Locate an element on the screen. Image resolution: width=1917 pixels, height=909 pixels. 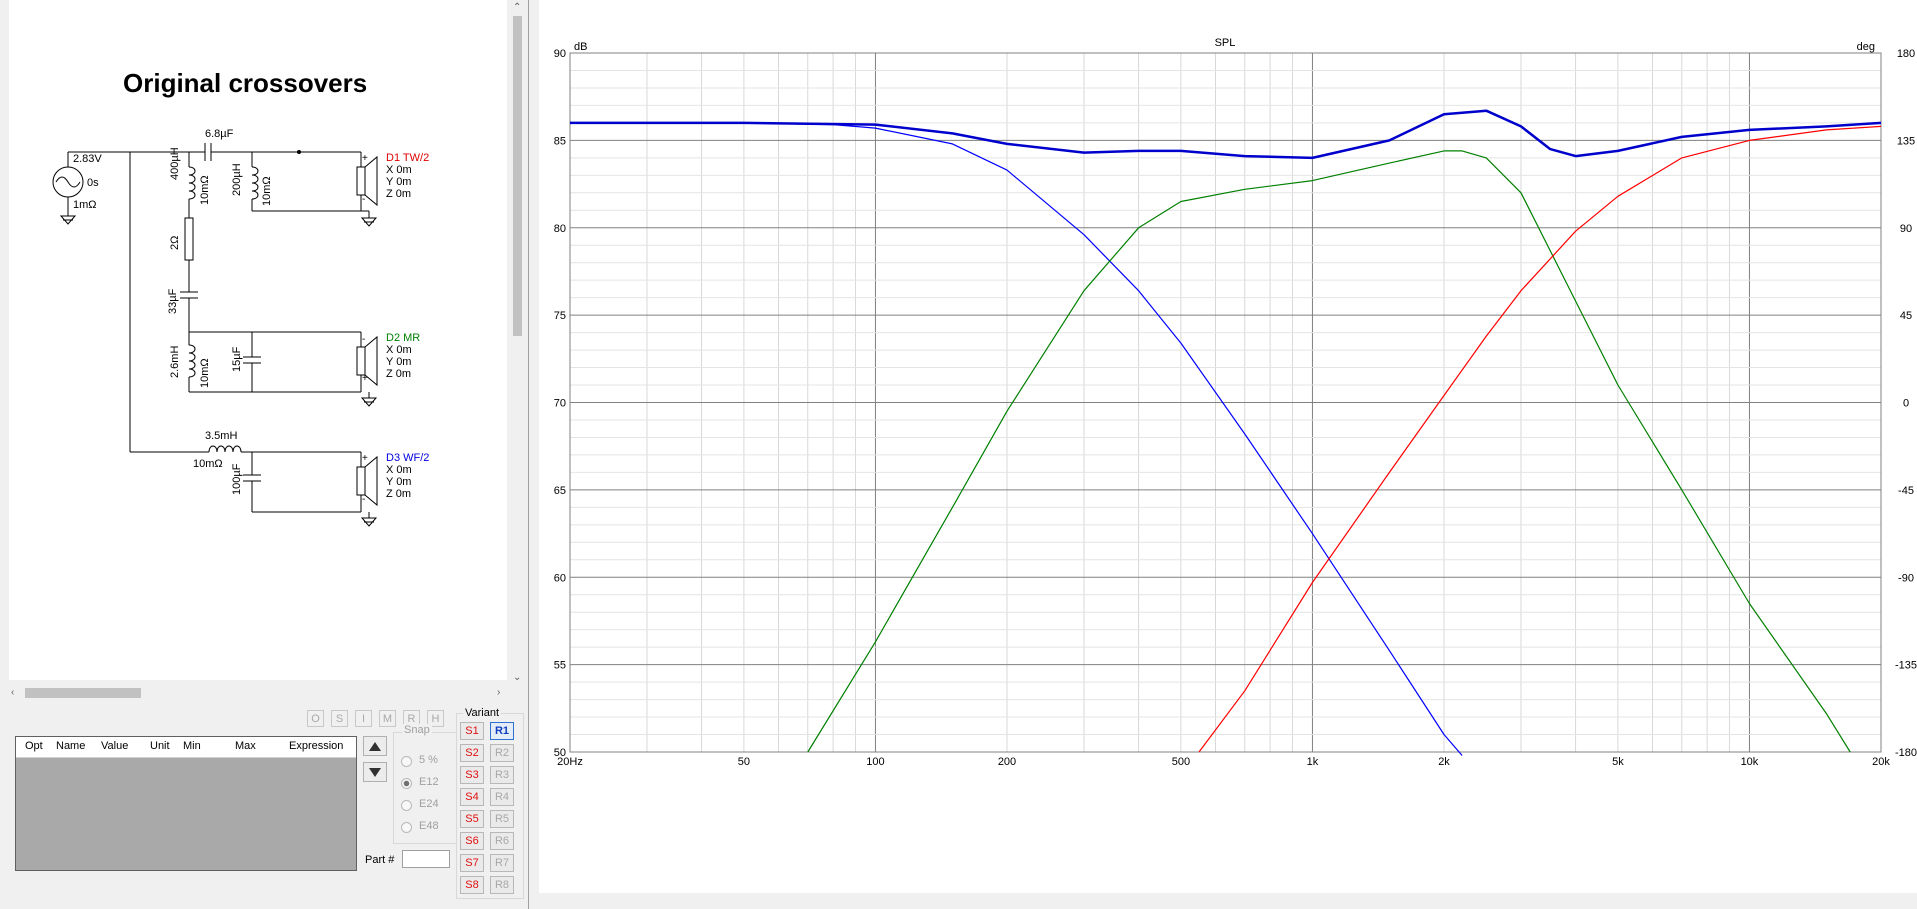
variant-r7-button: R7 is located at coordinates (502, 863).